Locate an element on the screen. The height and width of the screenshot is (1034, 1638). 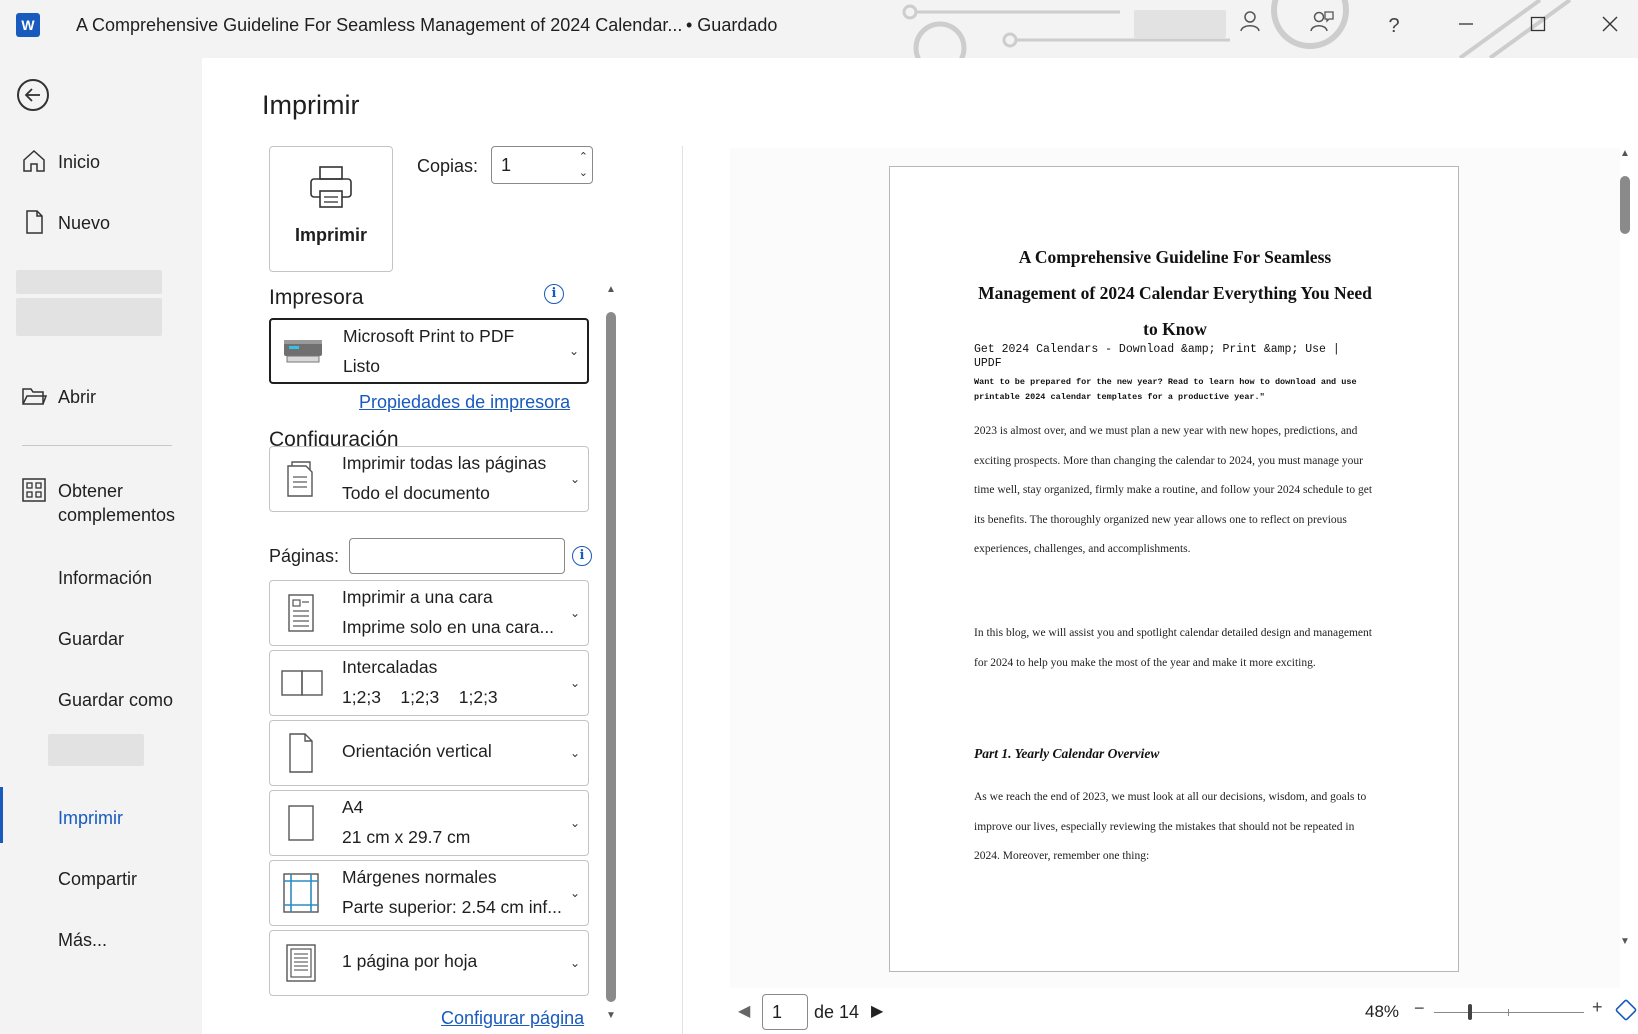
preview-scrollbar: ▲ ▼ is located at coordinates (1625, 548).